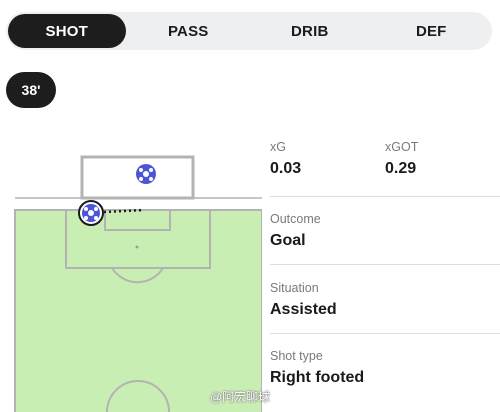 This screenshot has width=500, height=412. I want to click on tab-pass: PASS, so click(189, 31).